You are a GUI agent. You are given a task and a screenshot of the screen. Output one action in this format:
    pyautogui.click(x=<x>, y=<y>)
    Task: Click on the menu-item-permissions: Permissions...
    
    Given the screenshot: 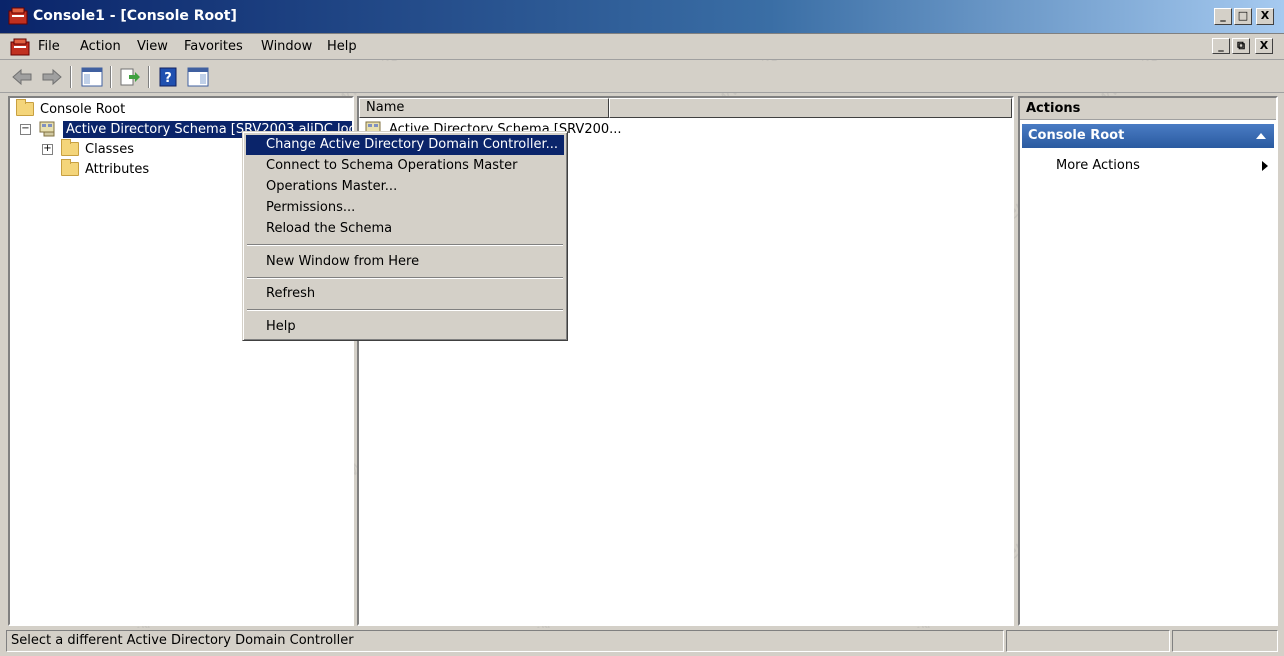 What is the action you would take?
    pyautogui.click(x=405, y=208)
    